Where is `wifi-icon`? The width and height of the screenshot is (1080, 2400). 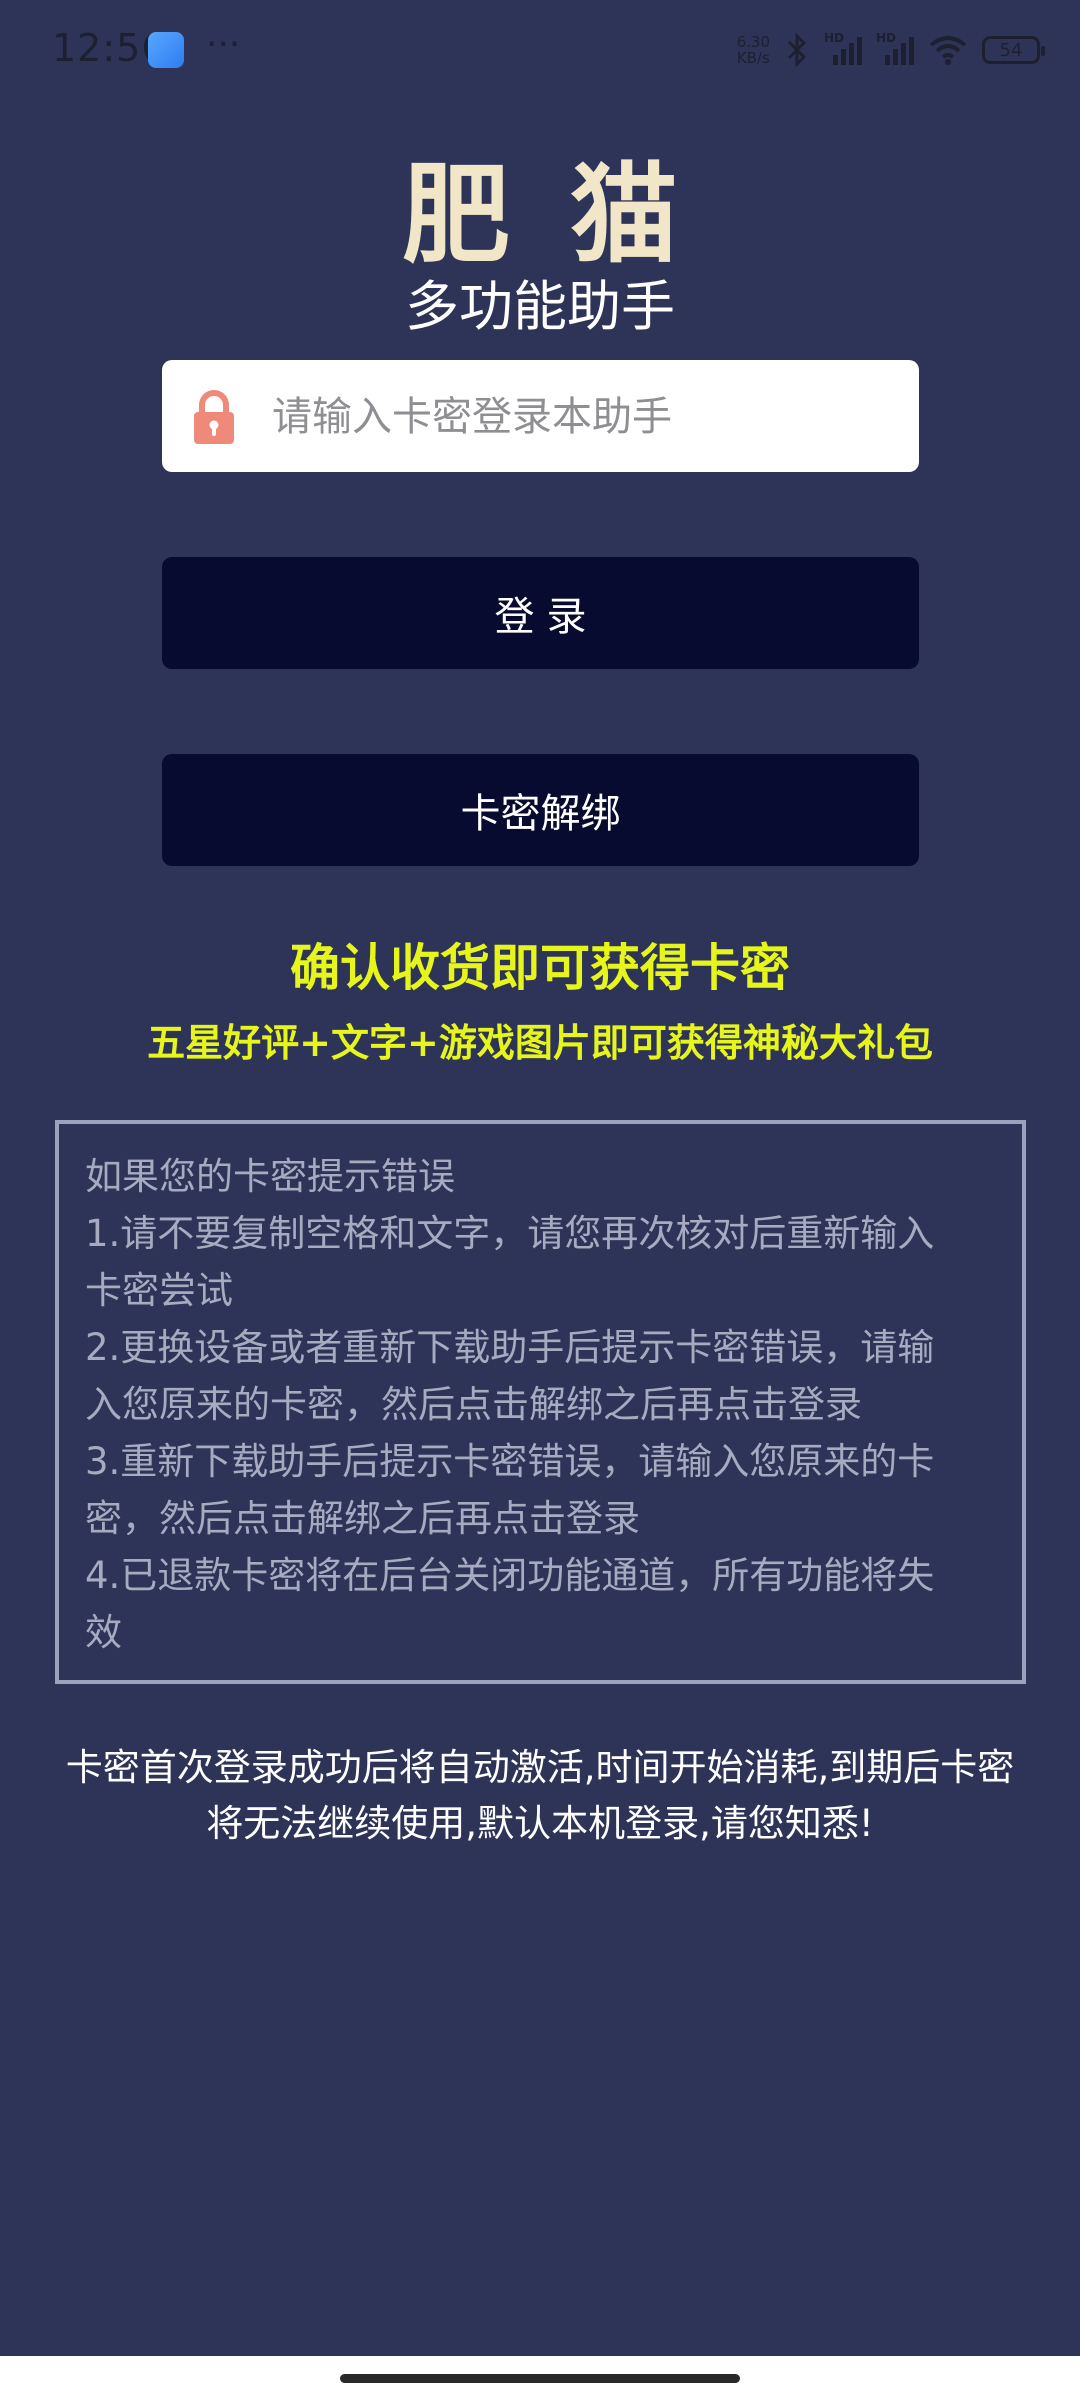 wifi-icon is located at coordinates (948, 50).